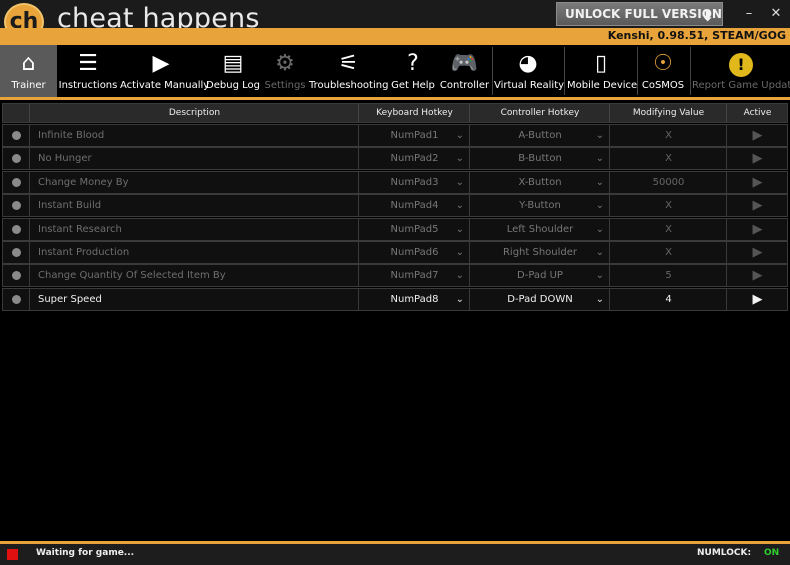  I want to click on toolbar-report-game-update-button: ! Report Game Update, so click(741, 71).